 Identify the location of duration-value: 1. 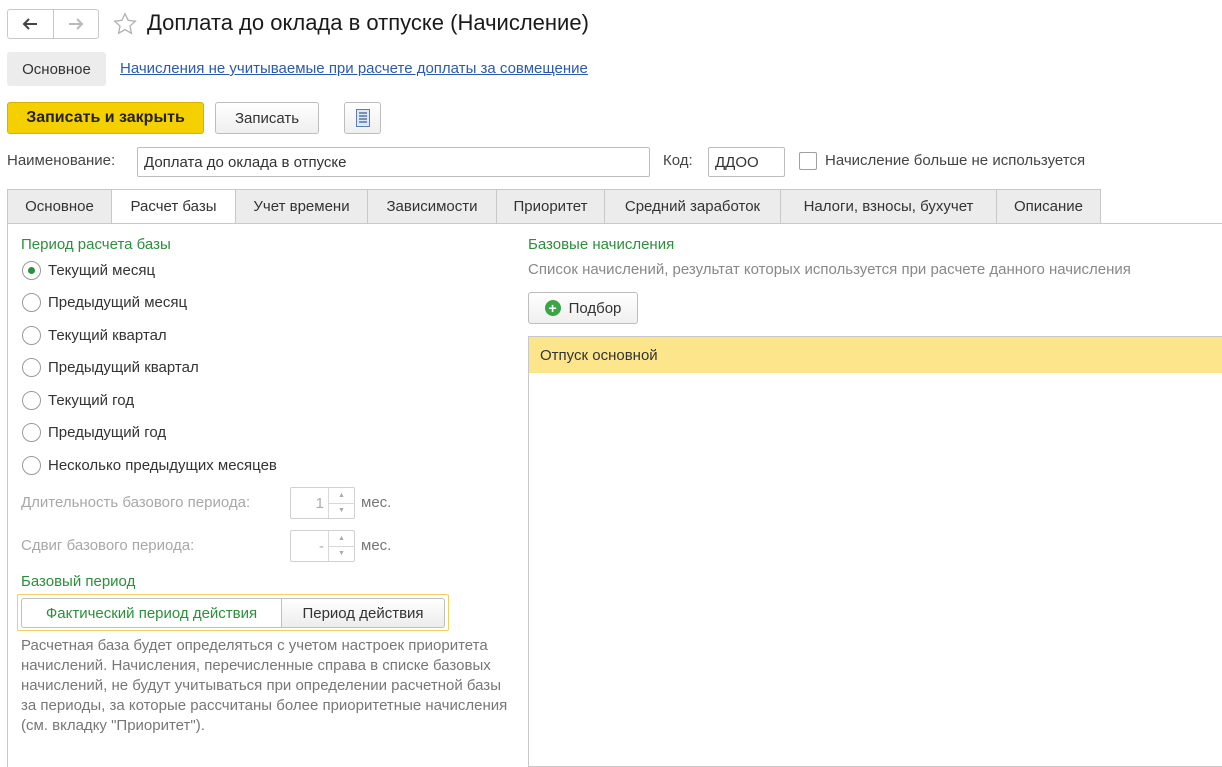
(319, 503).